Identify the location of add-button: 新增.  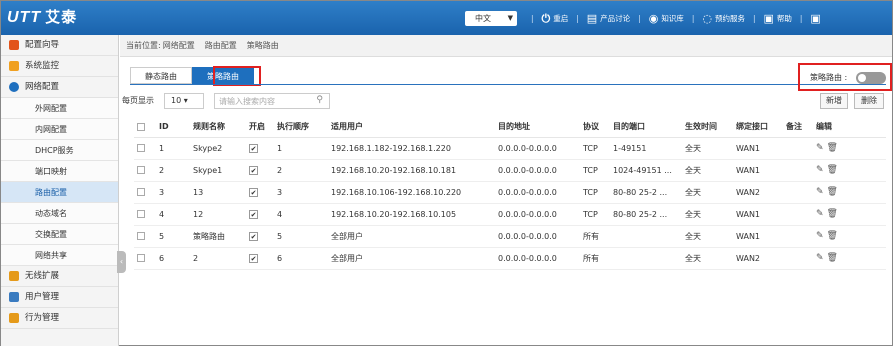
(834, 101).